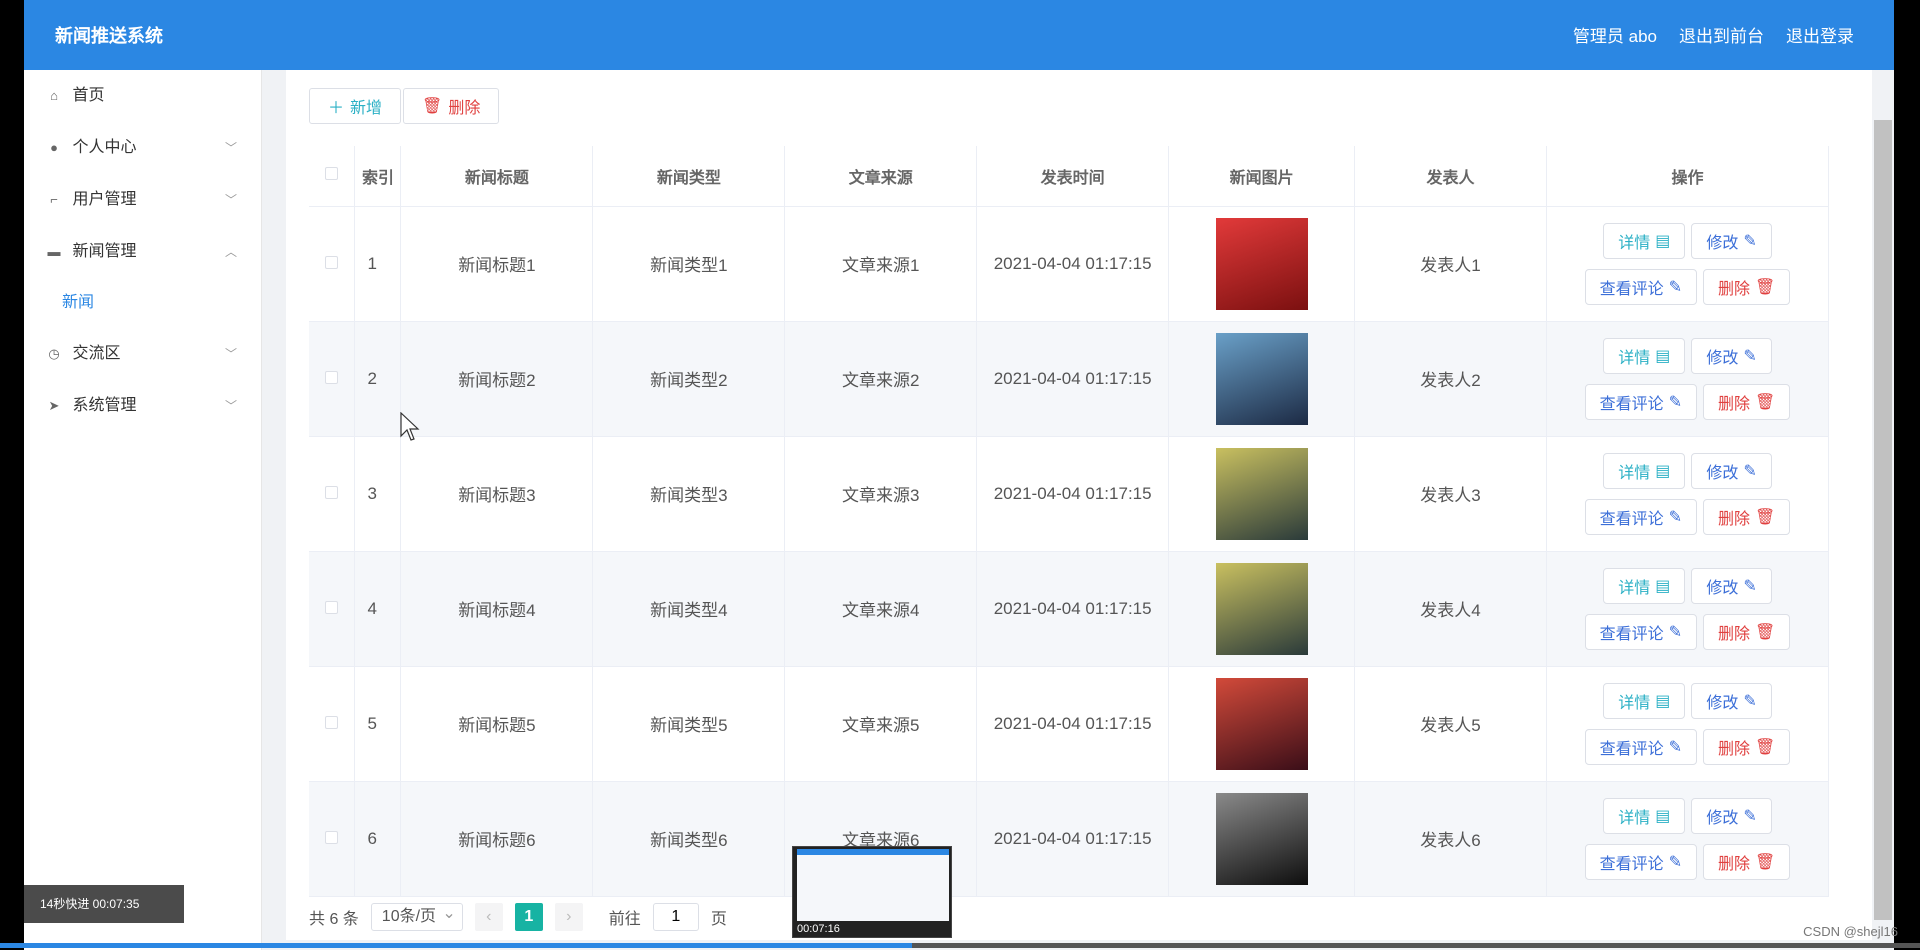 The width and height of the screenshot is (1920, 950). I want to click on pencil-icon: ✎, so click(1675, 517).